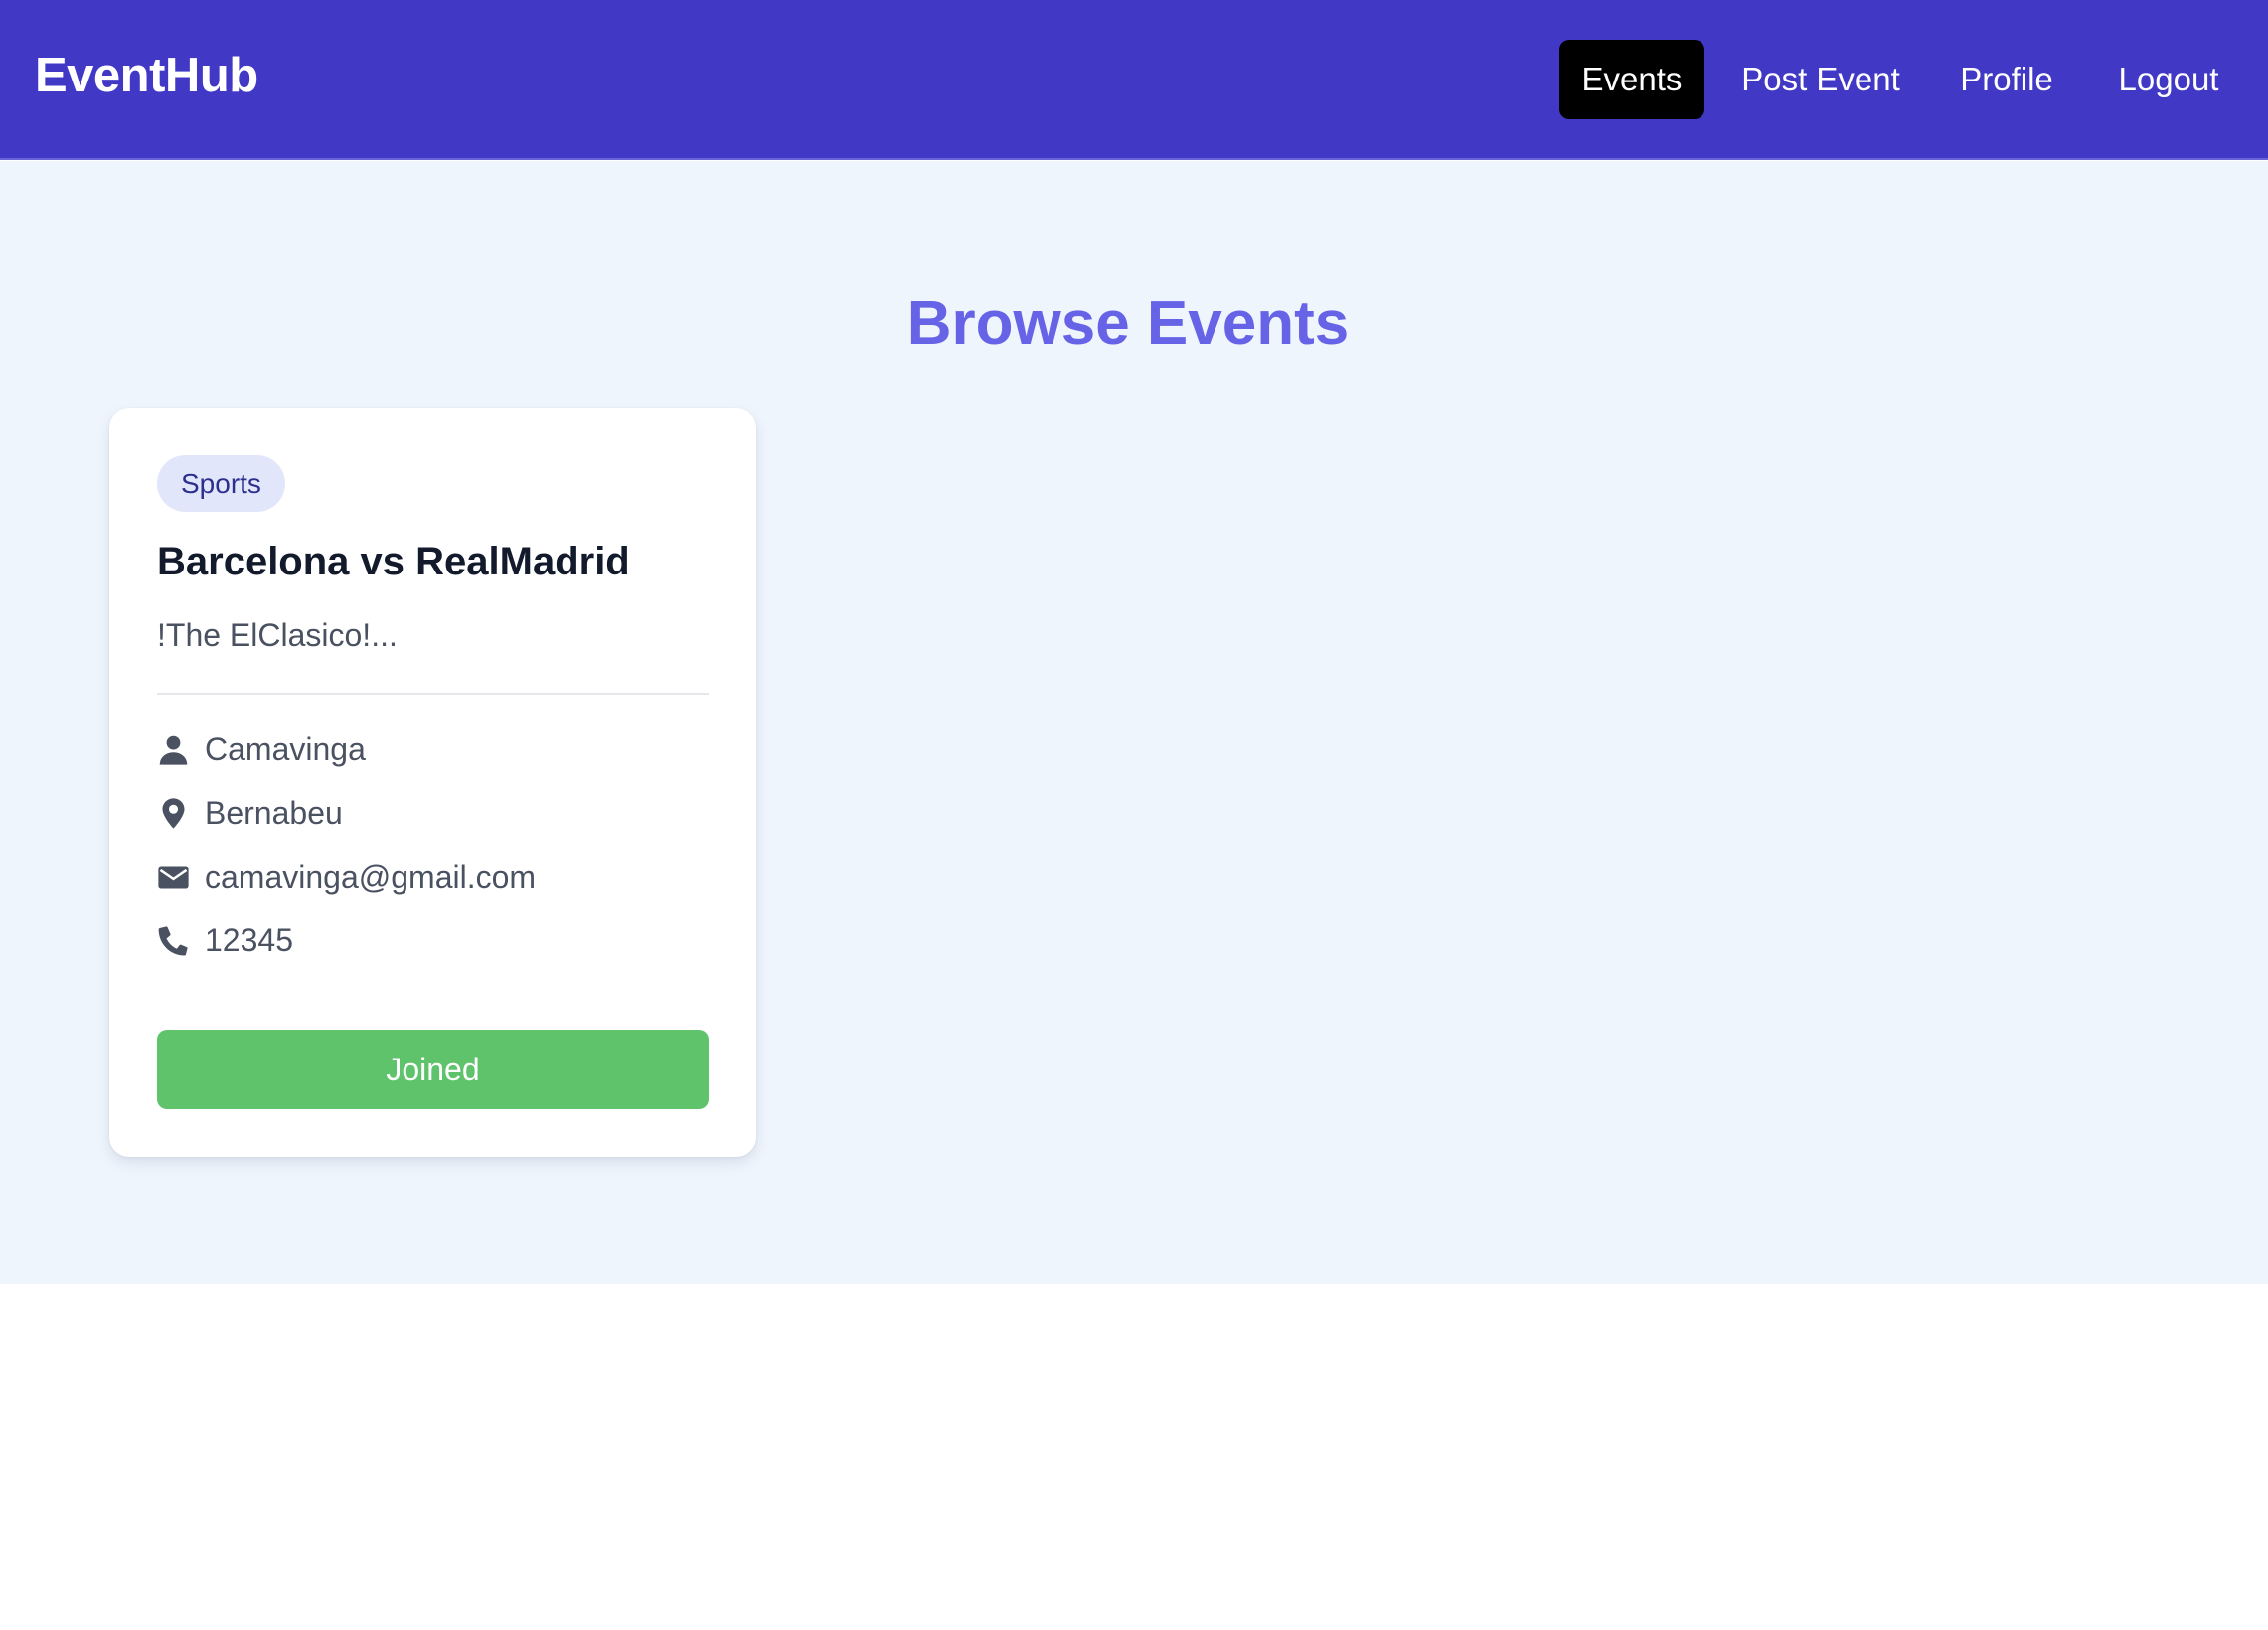  Describe the element at coordinates (249, 940) in the screenshot. I see `contact-phone: 12345` at that location.